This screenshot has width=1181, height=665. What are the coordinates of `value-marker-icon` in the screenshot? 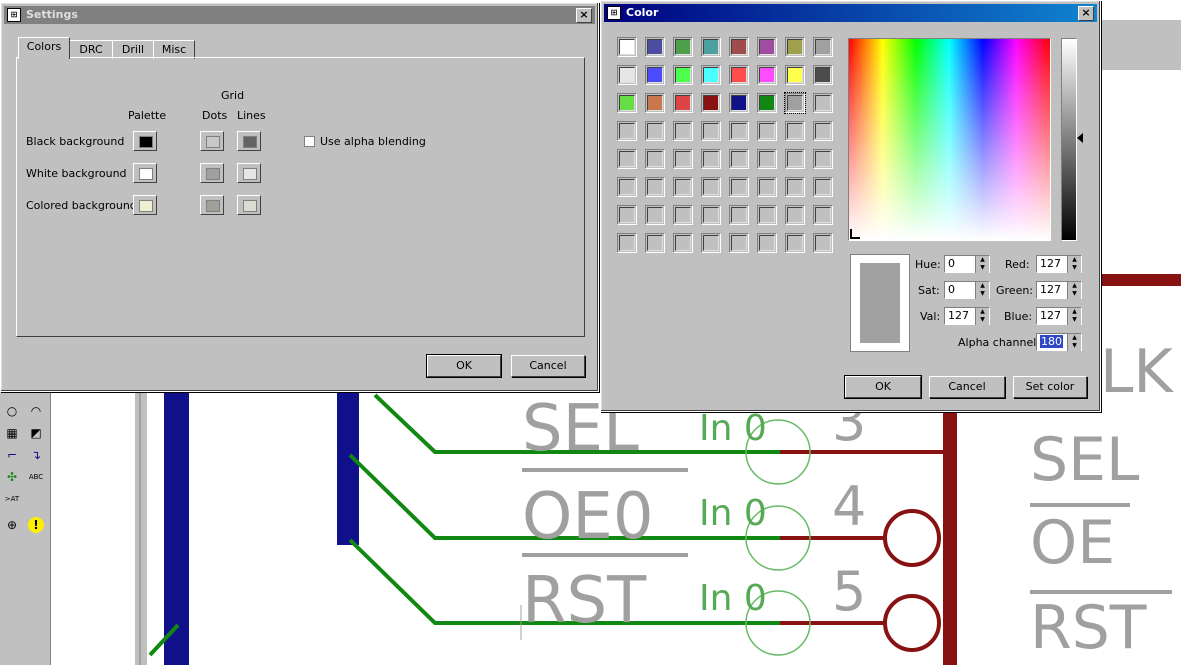 It's located at (1080, 138).